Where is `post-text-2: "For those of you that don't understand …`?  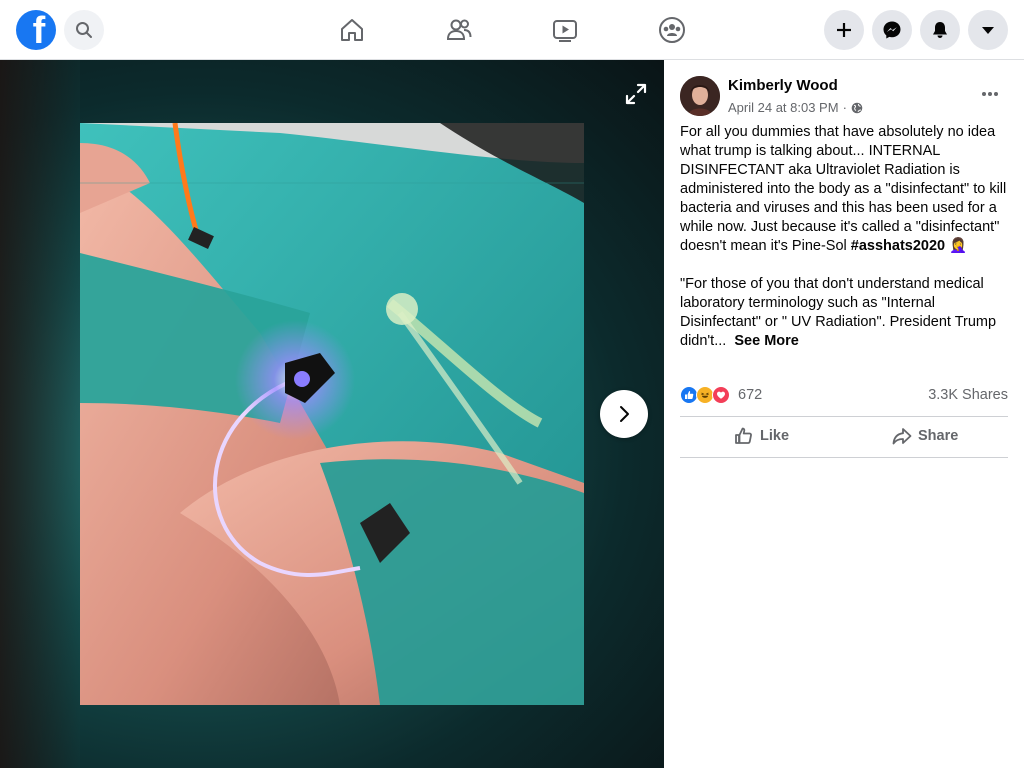
post-text-2: "For those of you that don't understand … is located at coordinates (838, 312).